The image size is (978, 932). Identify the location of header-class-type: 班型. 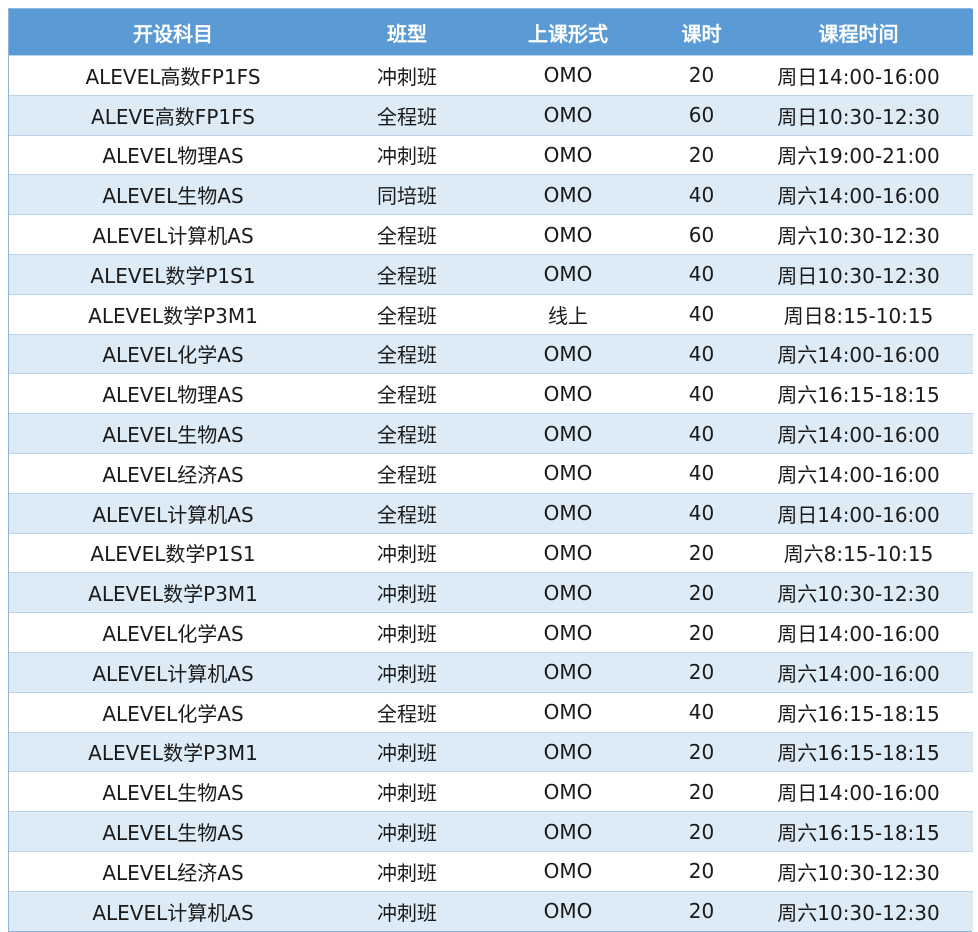
(407, 32).